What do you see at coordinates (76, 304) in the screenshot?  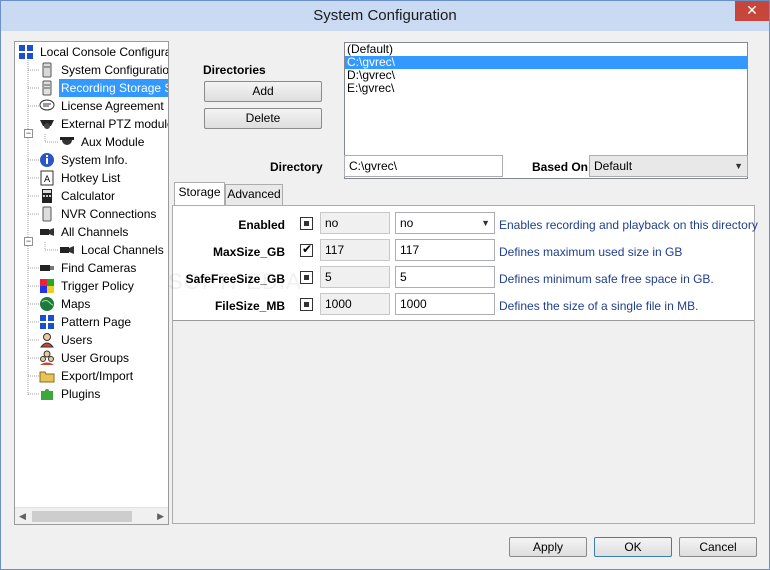 I see `tree-item-label: Maps` at bounding box center [76, 304].